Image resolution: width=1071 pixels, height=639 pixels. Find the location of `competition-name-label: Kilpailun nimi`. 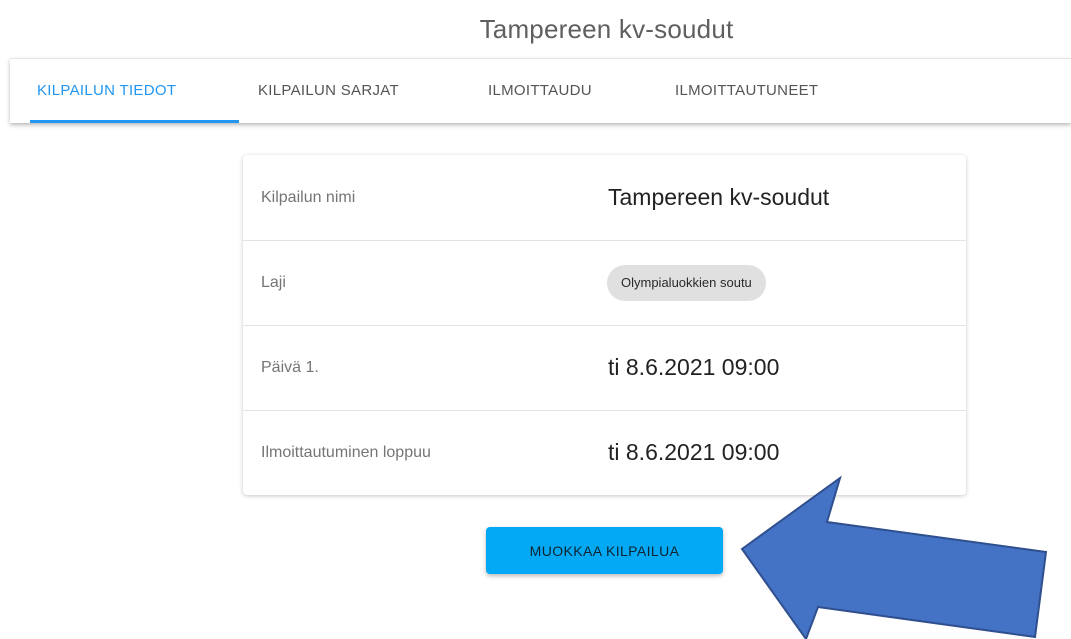

competition-name-label: Kilpailun nimi is located at coordinates (308, 197).